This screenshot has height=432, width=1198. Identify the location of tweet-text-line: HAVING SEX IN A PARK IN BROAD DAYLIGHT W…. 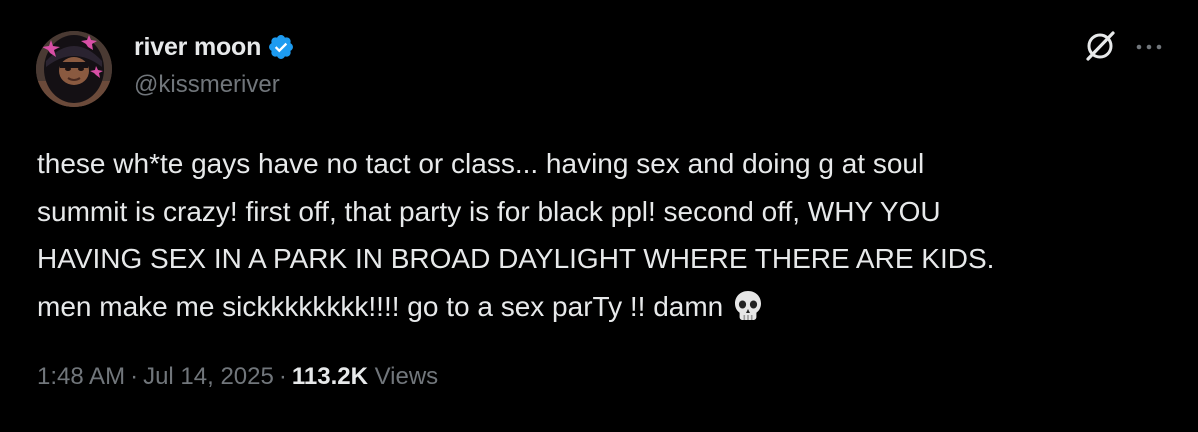
(516, 258).